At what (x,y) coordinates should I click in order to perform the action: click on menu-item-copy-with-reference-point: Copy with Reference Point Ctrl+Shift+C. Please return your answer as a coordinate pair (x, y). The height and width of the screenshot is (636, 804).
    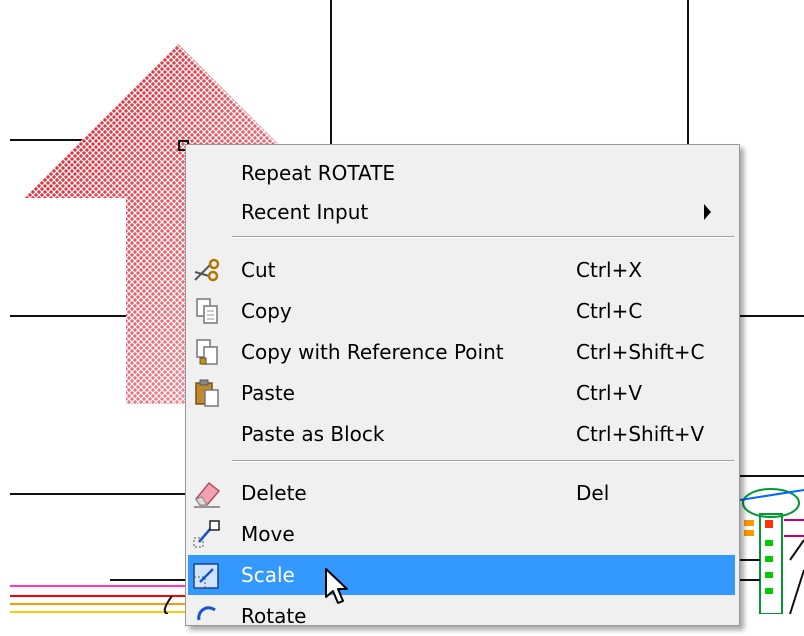
    Looking at the image, I should click on (461, 352).